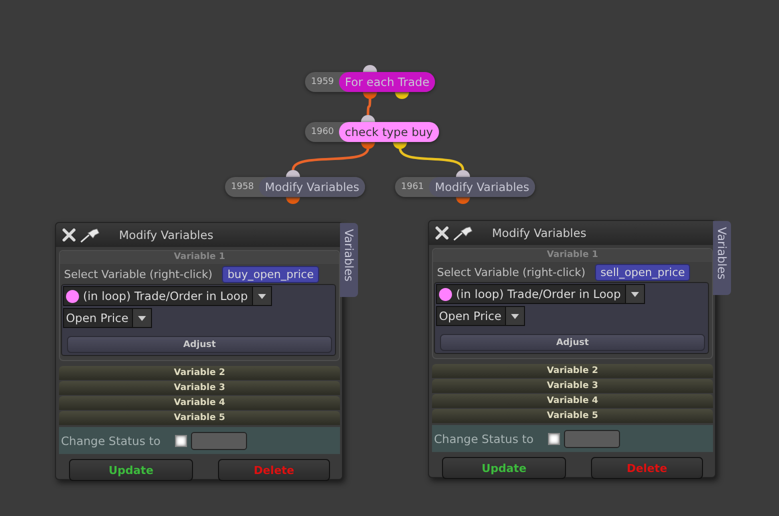 The width and height of the screenshot is (779, 516). I want to click on flow-node: 1958 Modify Variables, so click(295, 187).